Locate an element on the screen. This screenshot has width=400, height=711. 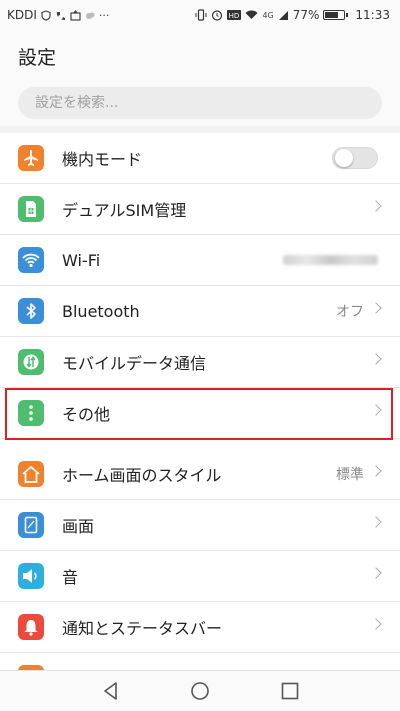
battery-icon is located at coordinates (336, 15).